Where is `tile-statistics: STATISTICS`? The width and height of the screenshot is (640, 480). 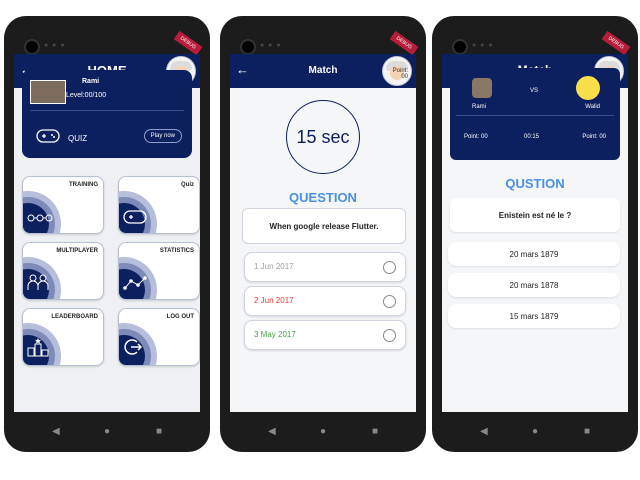 tile-statistics: STATISTICS is located at coordinates (159, 271).